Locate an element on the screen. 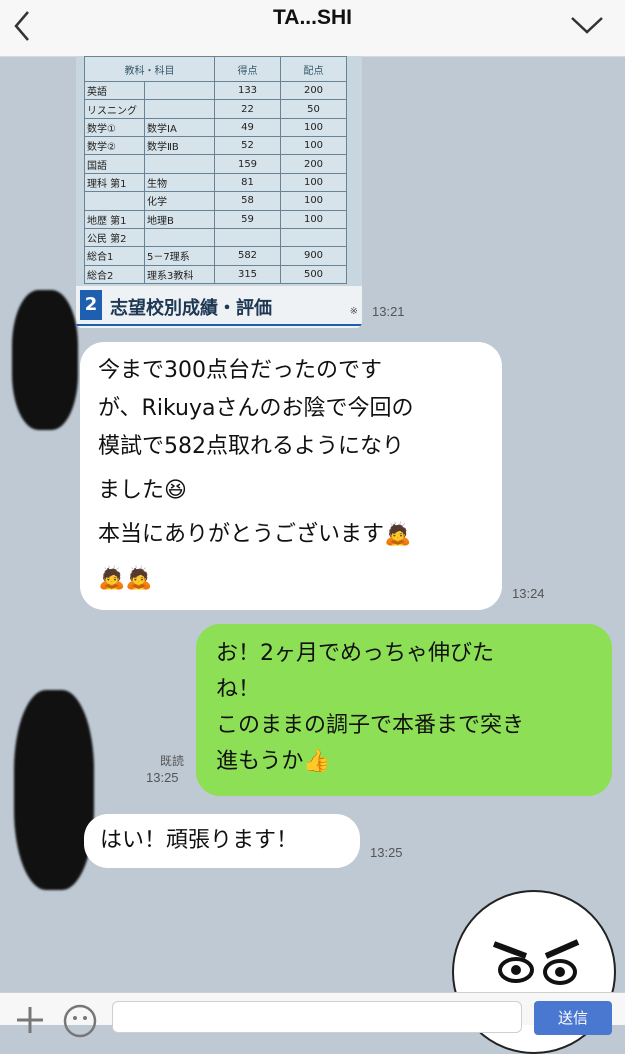 Image resolution: width=625 pixels, height=1054 pixels. message-line: 🙇🙇 is located at coordinates (125, 578).